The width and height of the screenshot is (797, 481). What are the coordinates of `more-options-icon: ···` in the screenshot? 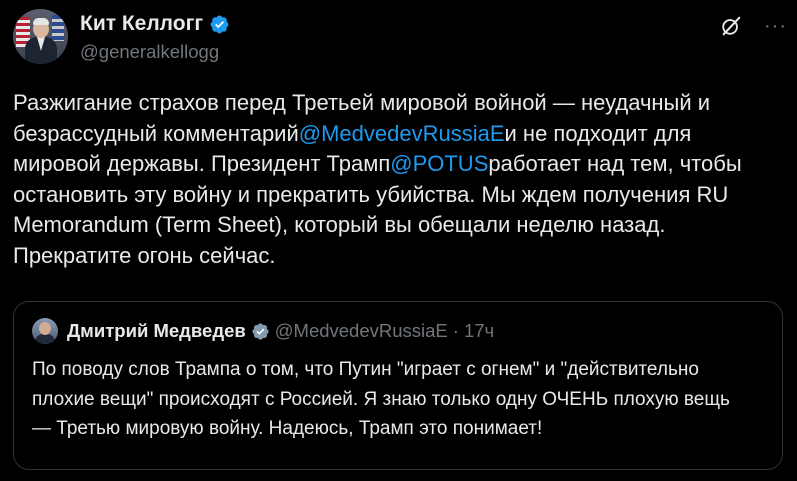 It's located at (775, 26).